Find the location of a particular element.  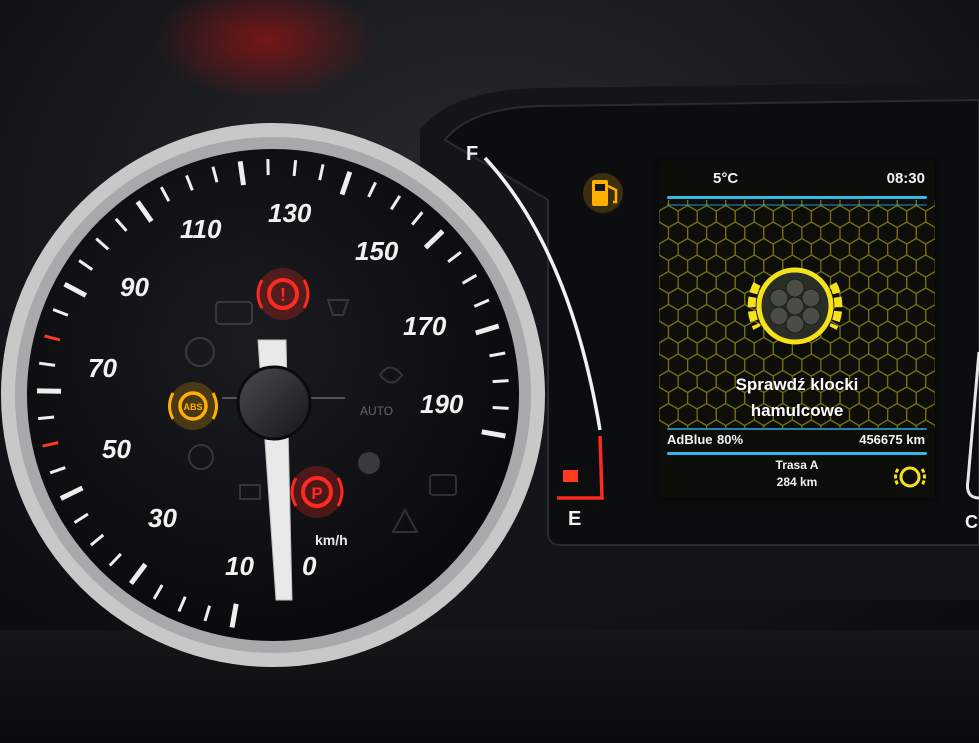

brake-symbol: ! is located at coordinates (283, 295).